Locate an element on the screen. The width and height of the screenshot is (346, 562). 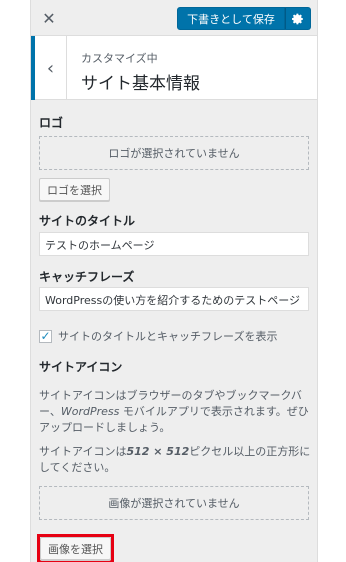
site-icon-desc-wordpress: WordPress is located at coordinates (90, 411).